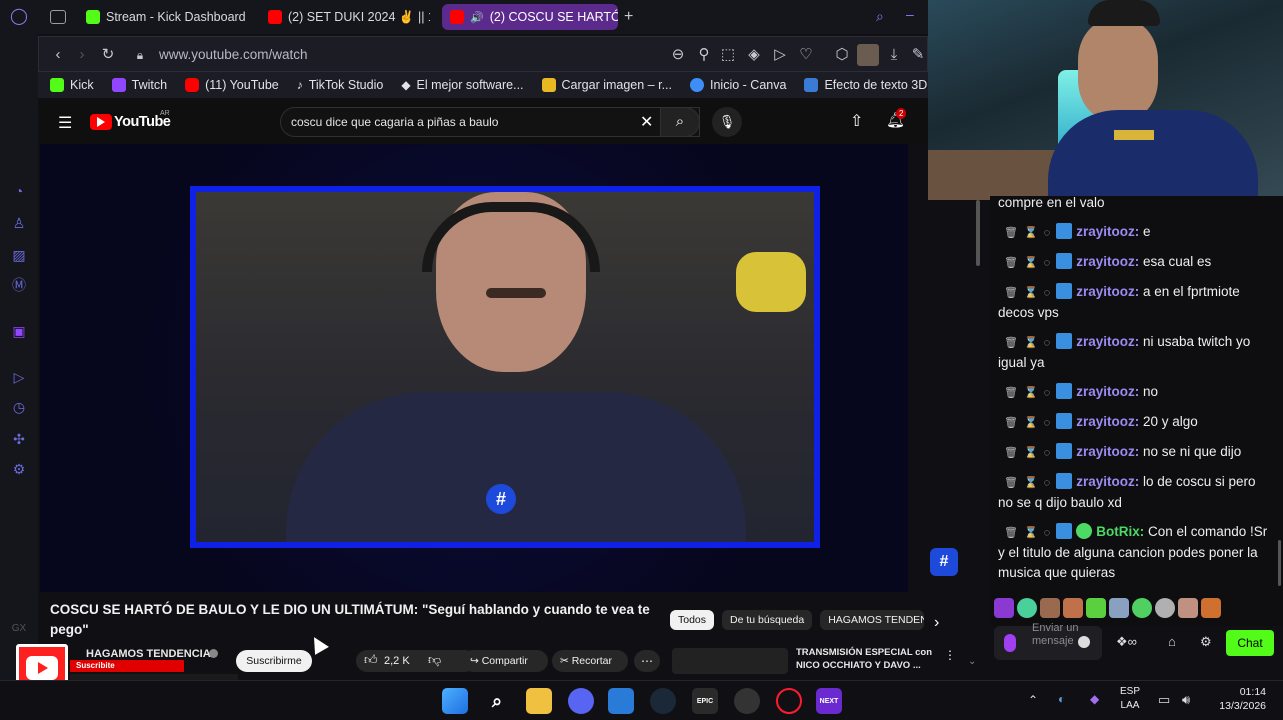  Describe the element at coordinates (730, 661) in the screenshot. I see `next-video-thumbnail` at that location.